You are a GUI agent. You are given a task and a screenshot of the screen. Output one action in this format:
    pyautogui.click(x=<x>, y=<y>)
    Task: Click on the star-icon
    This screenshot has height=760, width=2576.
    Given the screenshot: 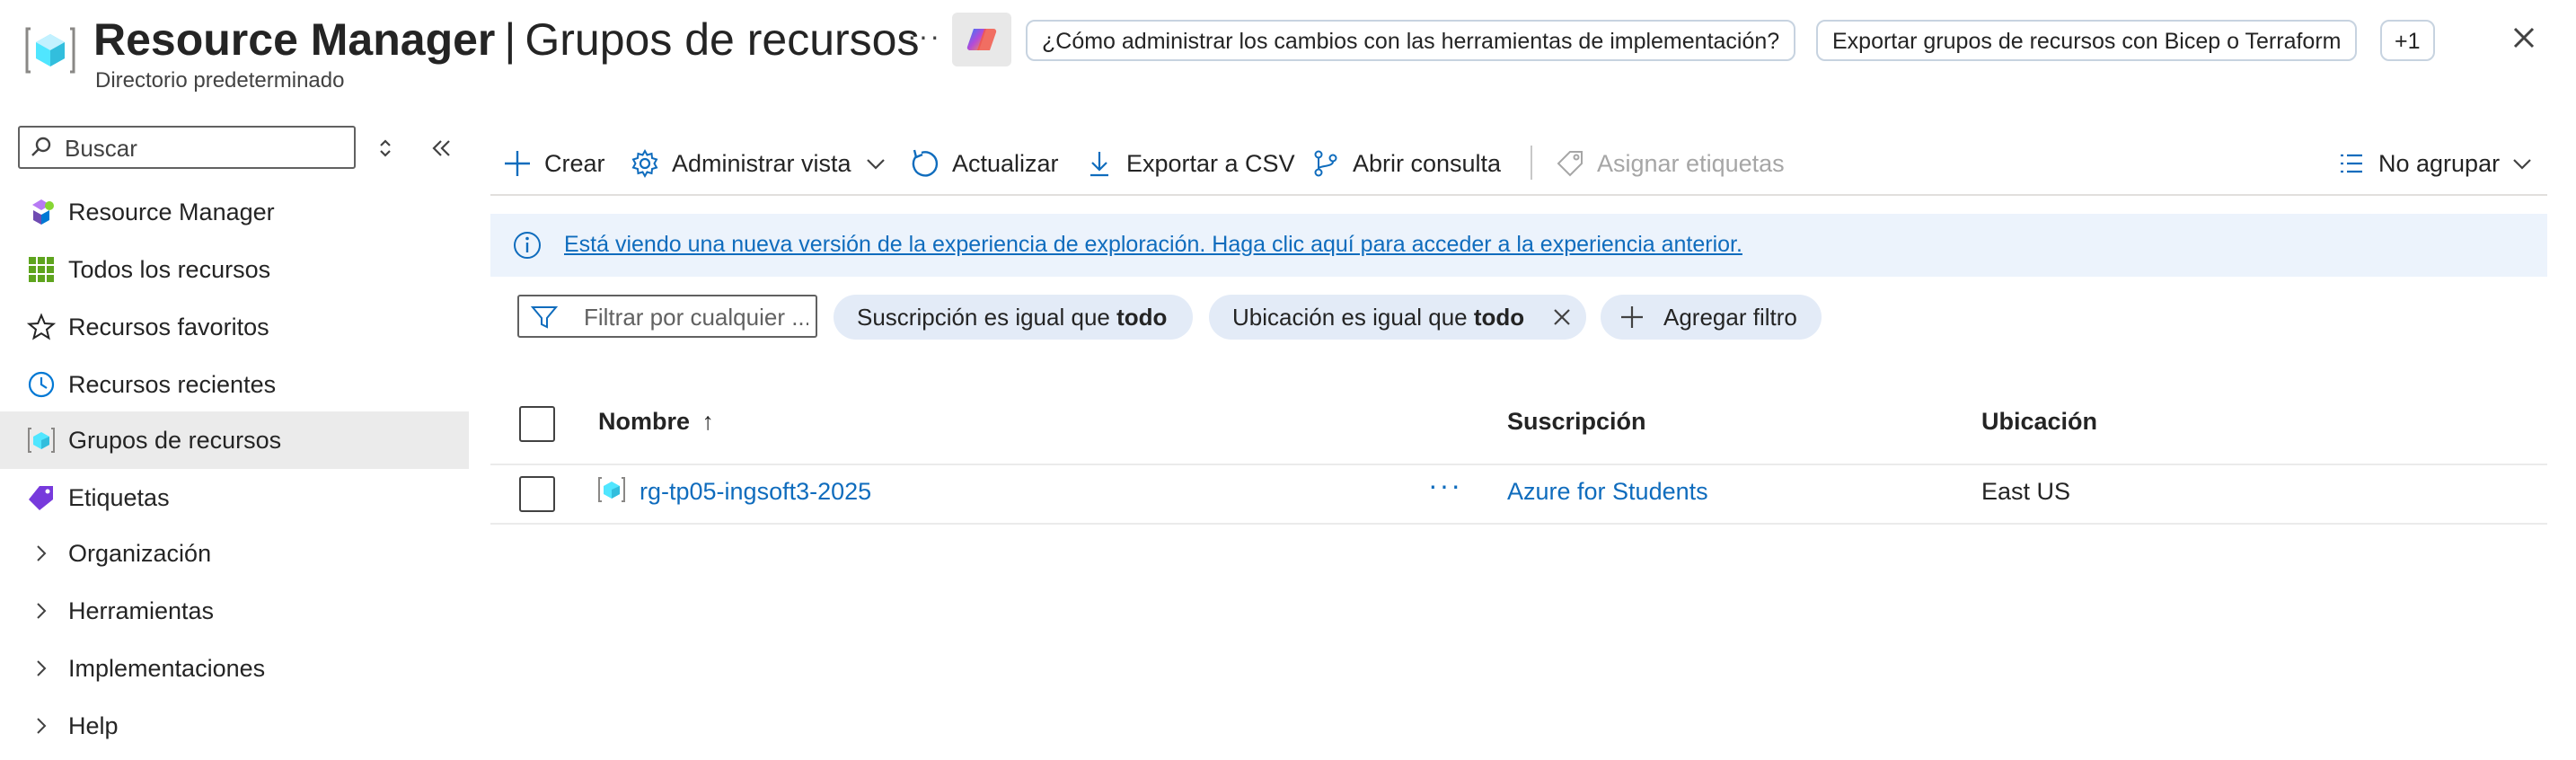 What is the action you would take?
    pyautogui.click(x=41, y=327)
    